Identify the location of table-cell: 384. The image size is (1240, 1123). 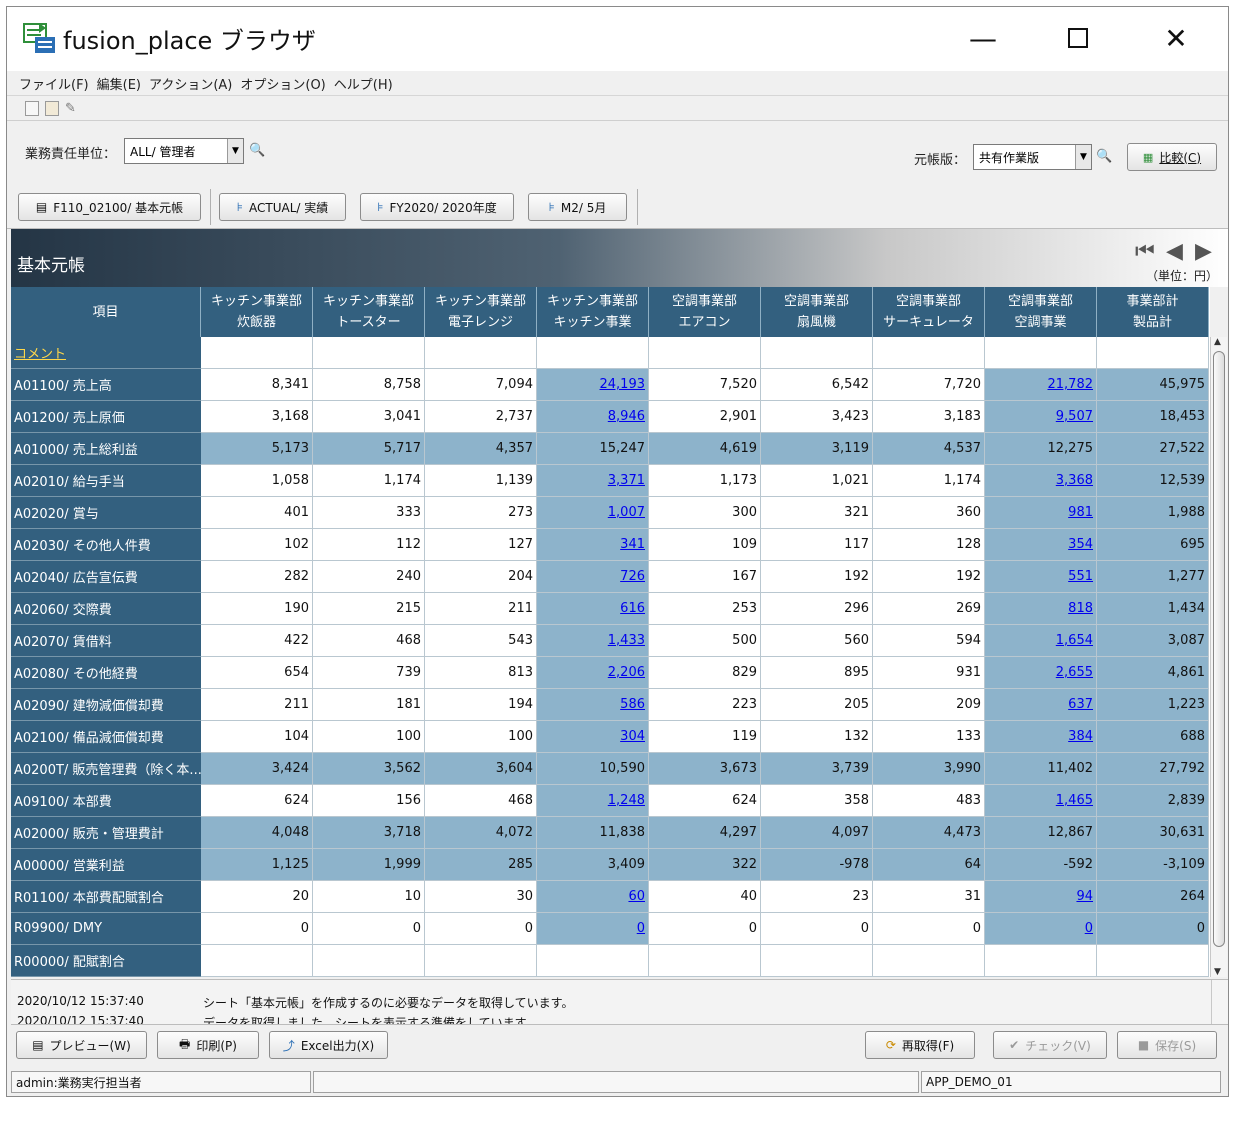
(1041, 737).